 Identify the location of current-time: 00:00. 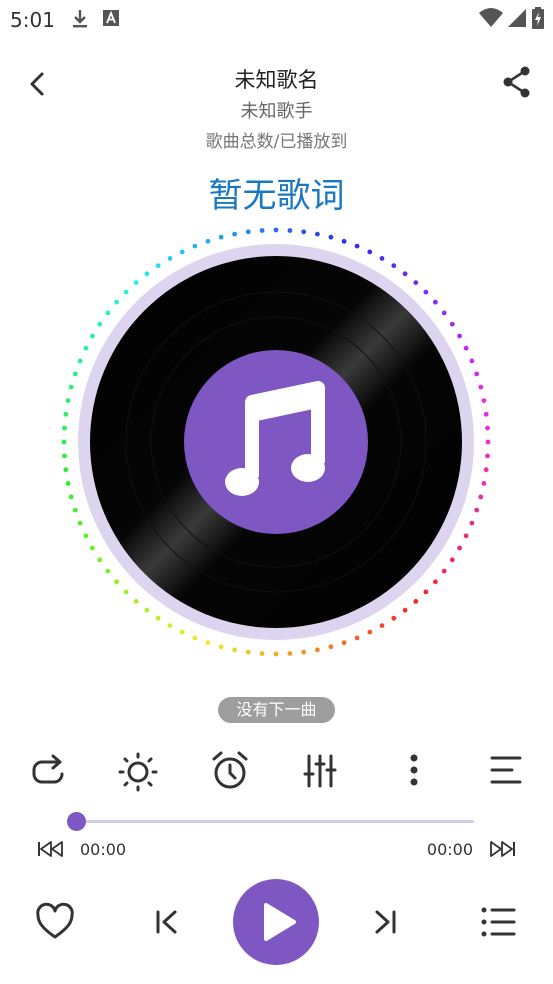
(103, 849).